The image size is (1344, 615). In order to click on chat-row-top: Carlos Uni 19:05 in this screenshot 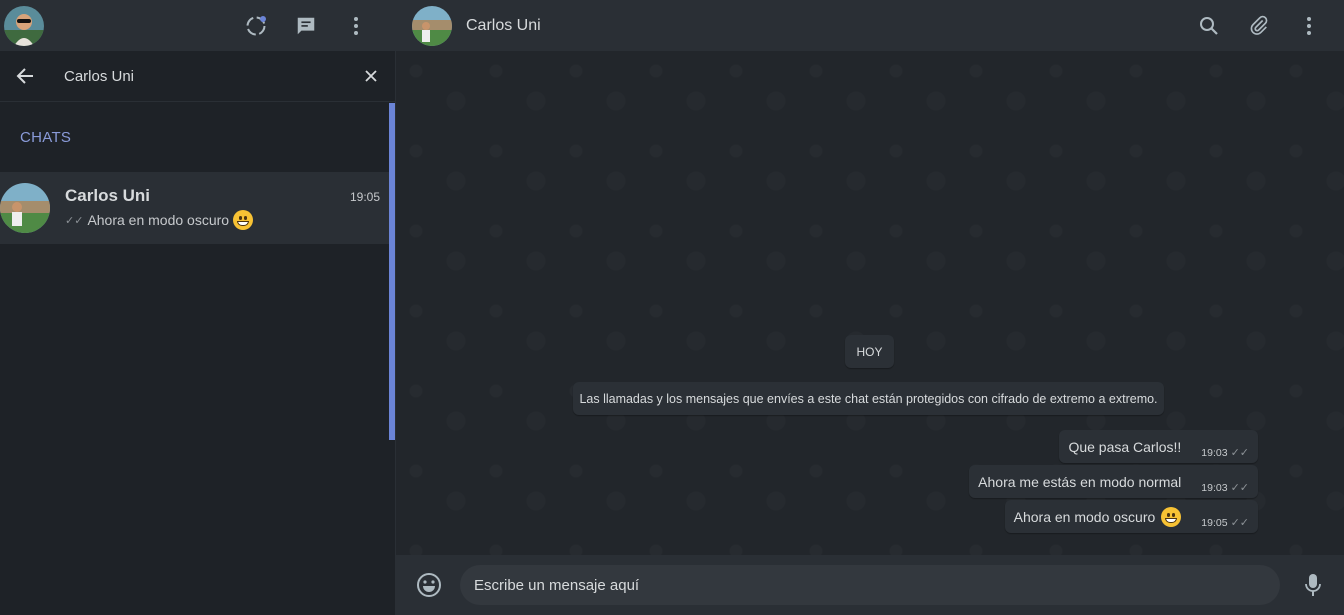, I will do `click(222, 196)`.